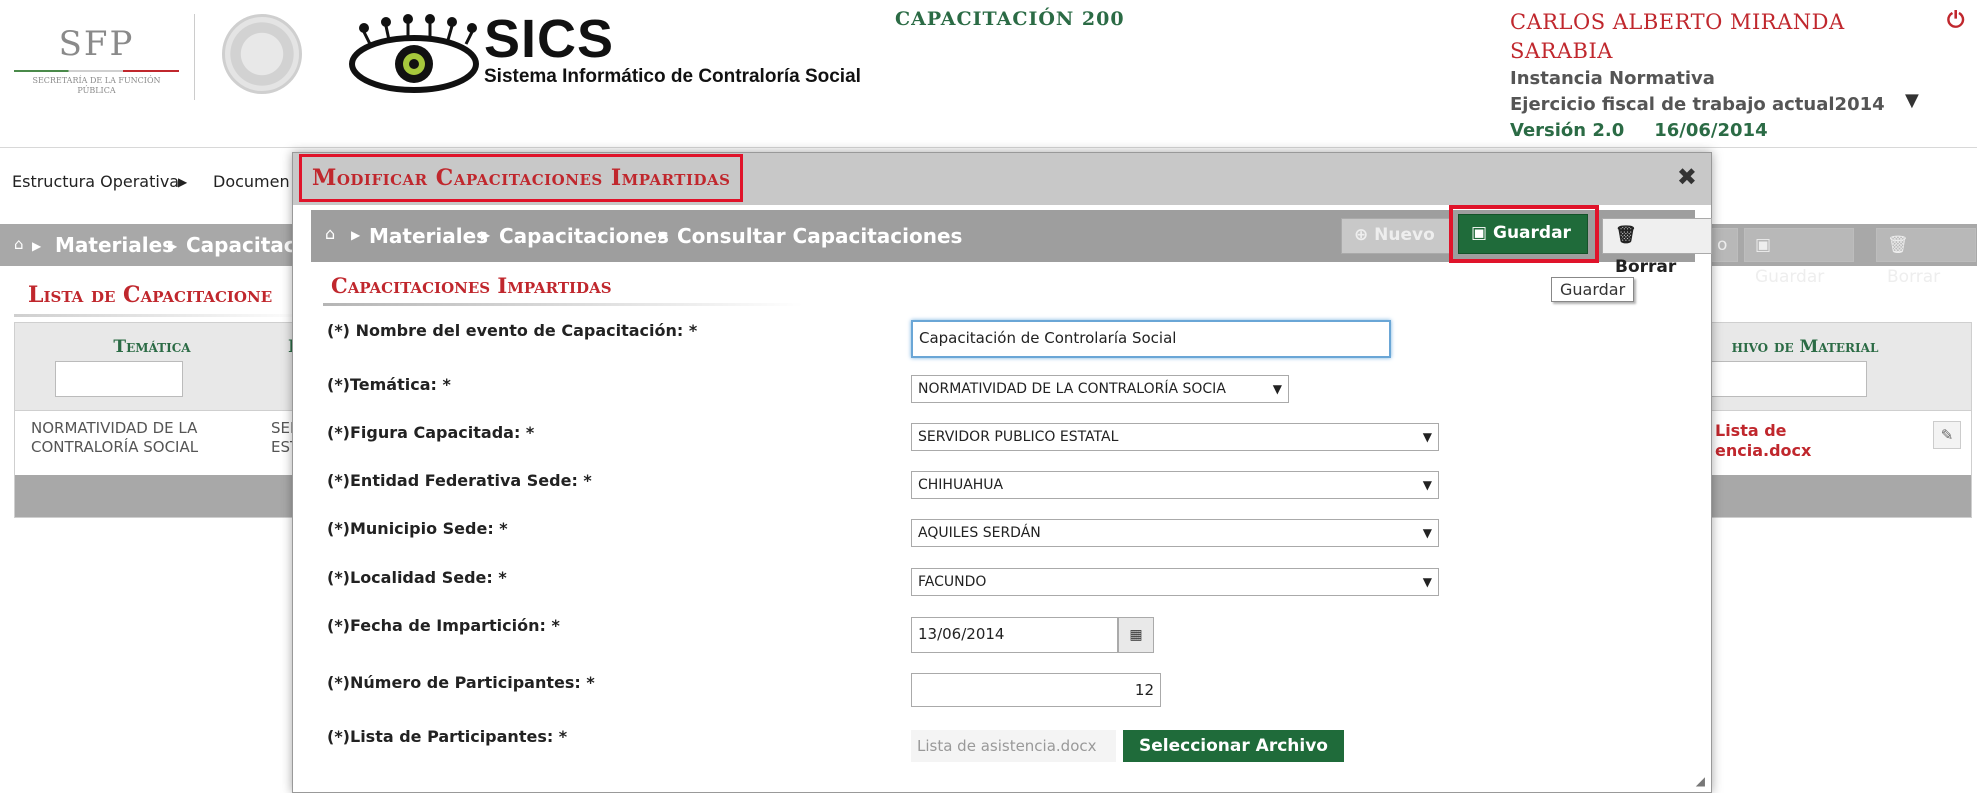 This screenshot has width=1977, height=793. What do you see at coordinates (1687, 177) in the screenshot?
I see `dialog-close-icon: ✖` at bounding box center [1687, 177].